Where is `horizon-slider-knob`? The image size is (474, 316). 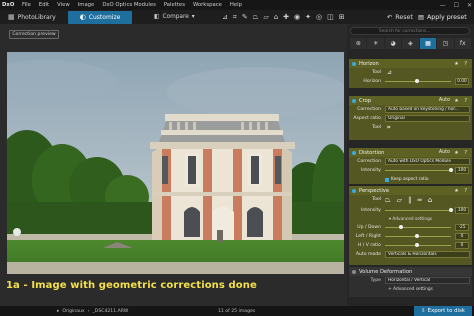
horizon-slider-knob is located at coordinates (417, 81).